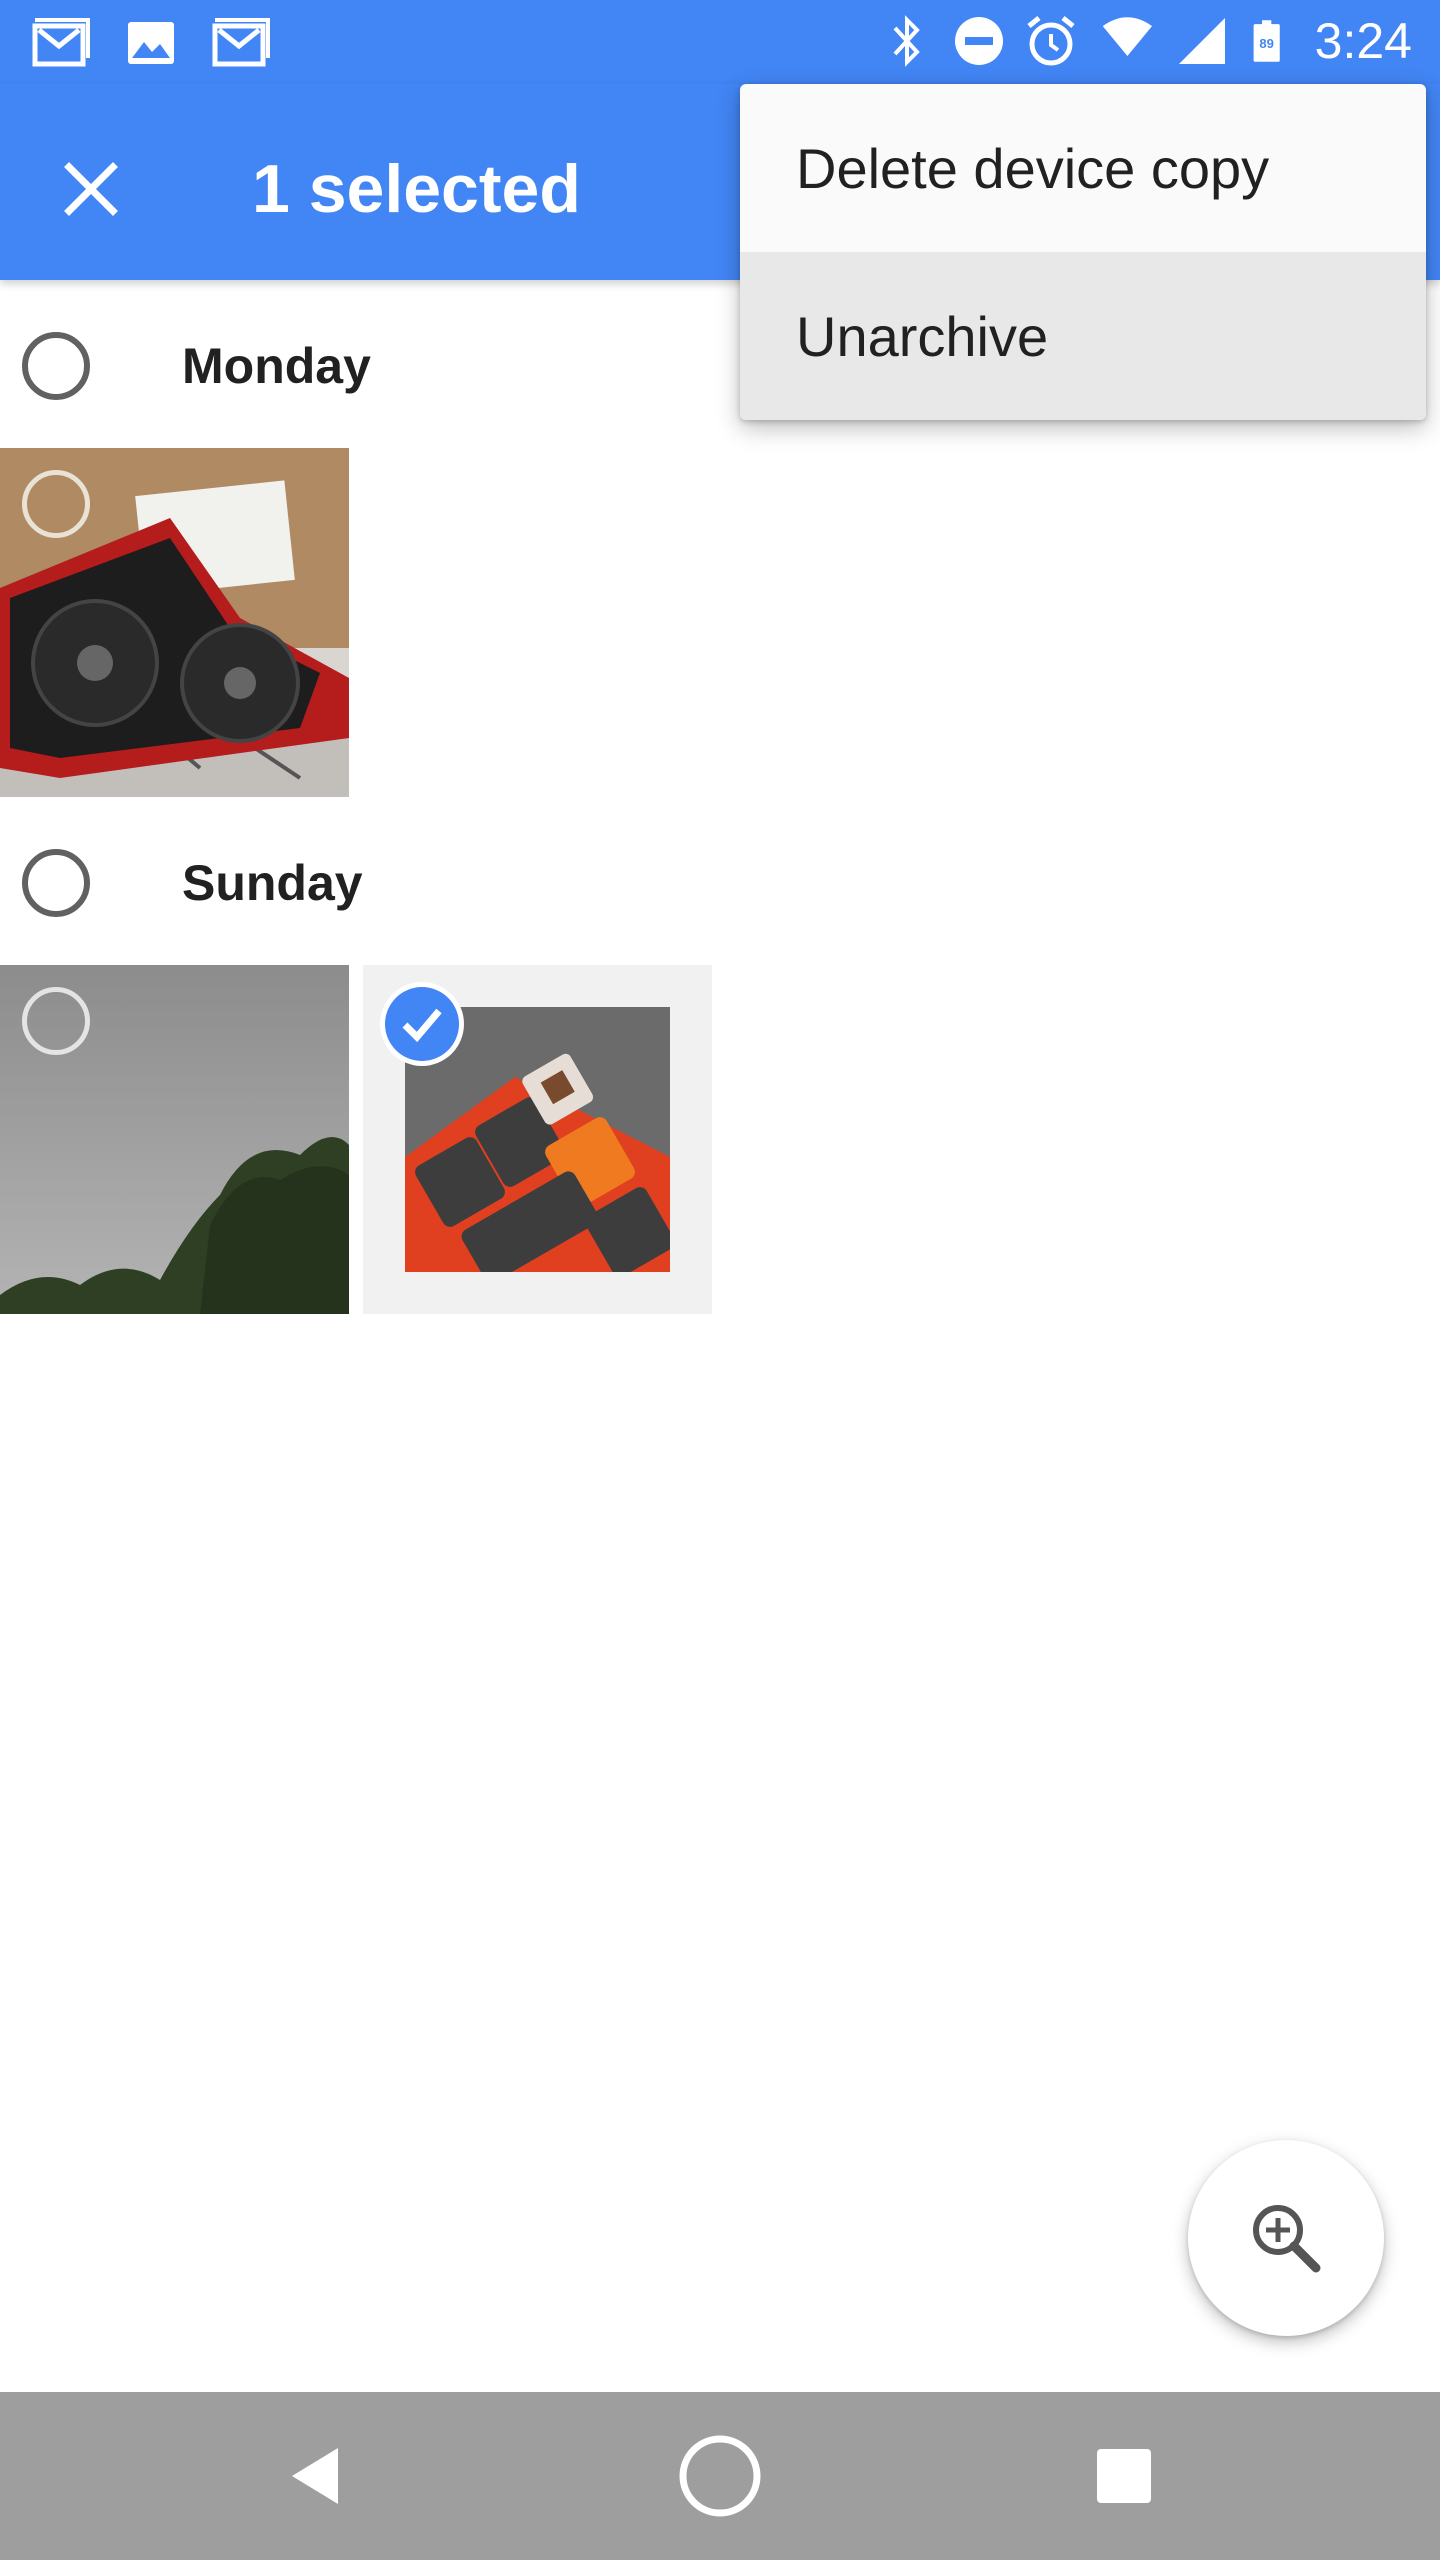  I want to click on signal-icon, so click(1201, 41).